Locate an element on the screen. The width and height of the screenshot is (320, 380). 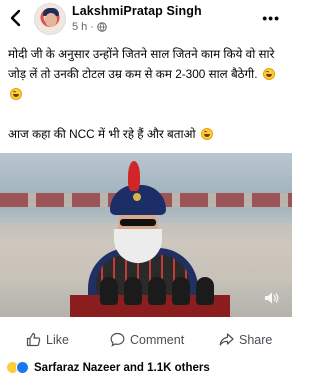
post-text-paragraph-2: आज कहा की NCC में भी रहे हैं और बताओ is located at coordinates (147, 134).